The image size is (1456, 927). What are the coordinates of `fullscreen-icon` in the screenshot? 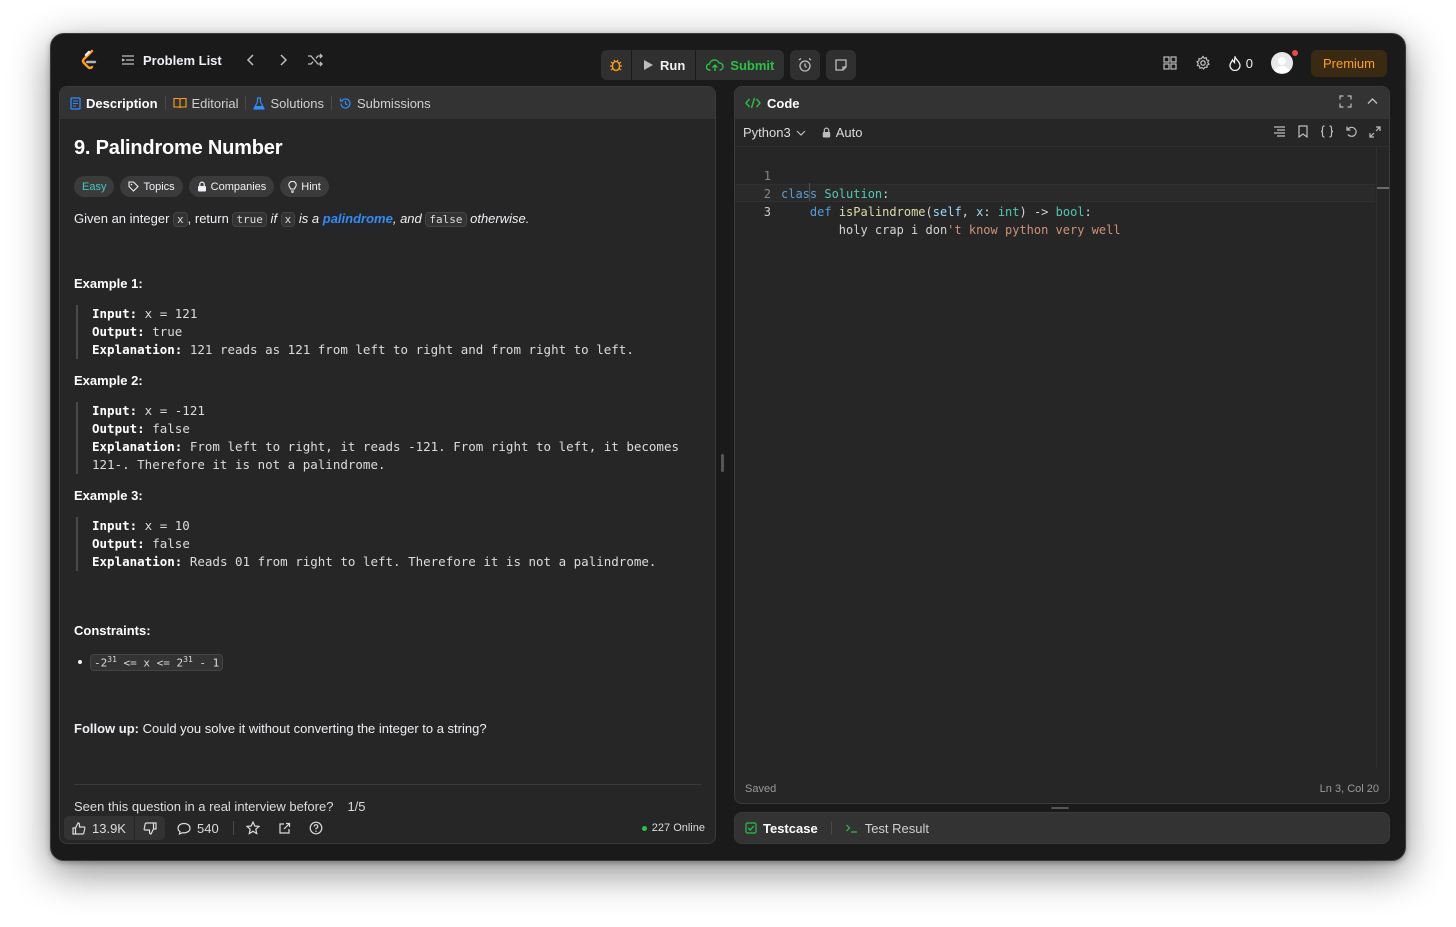 It's located at (1345, 101).